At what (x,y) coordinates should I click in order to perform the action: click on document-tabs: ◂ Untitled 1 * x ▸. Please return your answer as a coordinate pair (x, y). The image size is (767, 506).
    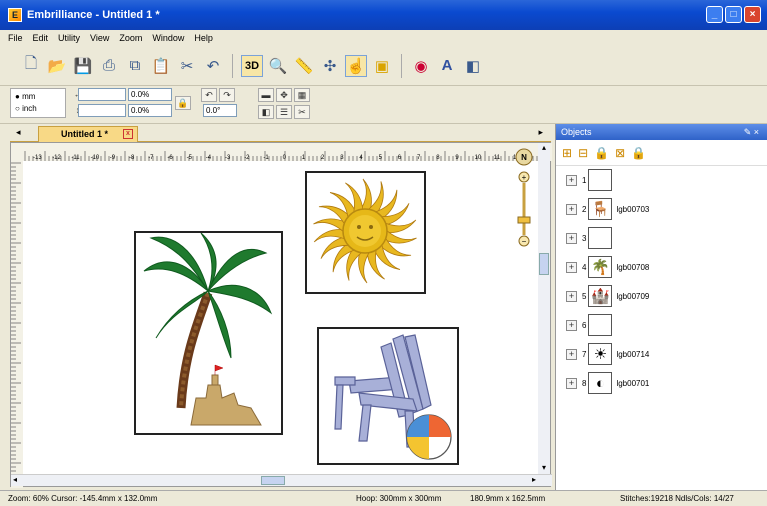
    Looking at the image, I should click on (280, 133).